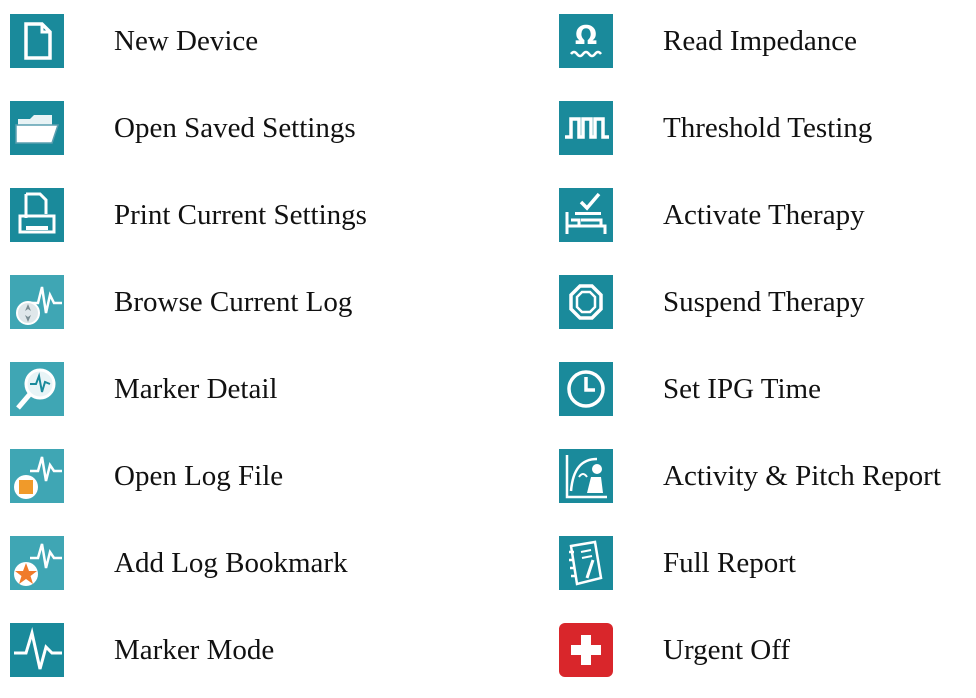  What do you see at coordinates (586, 389) in the screenshot?
I see `clock-icon` at bounding box center [586, 389].